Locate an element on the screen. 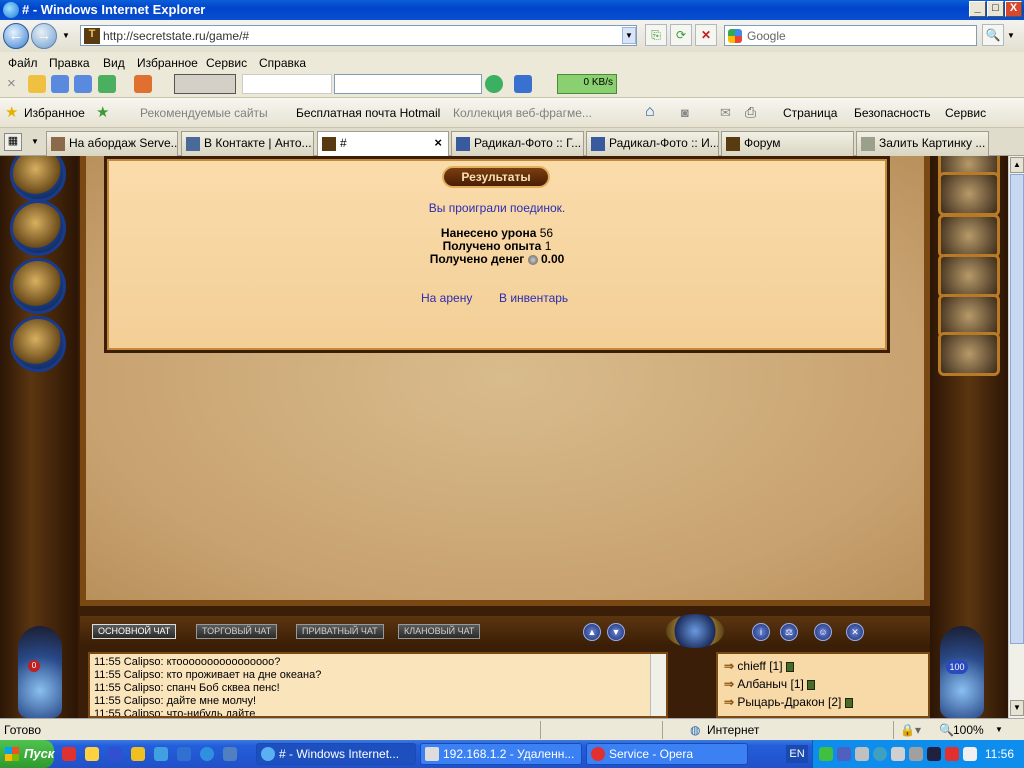 The height and width of the screenshot is (768, 1024). language-indicator: EN is located at coordinates (797, 754).